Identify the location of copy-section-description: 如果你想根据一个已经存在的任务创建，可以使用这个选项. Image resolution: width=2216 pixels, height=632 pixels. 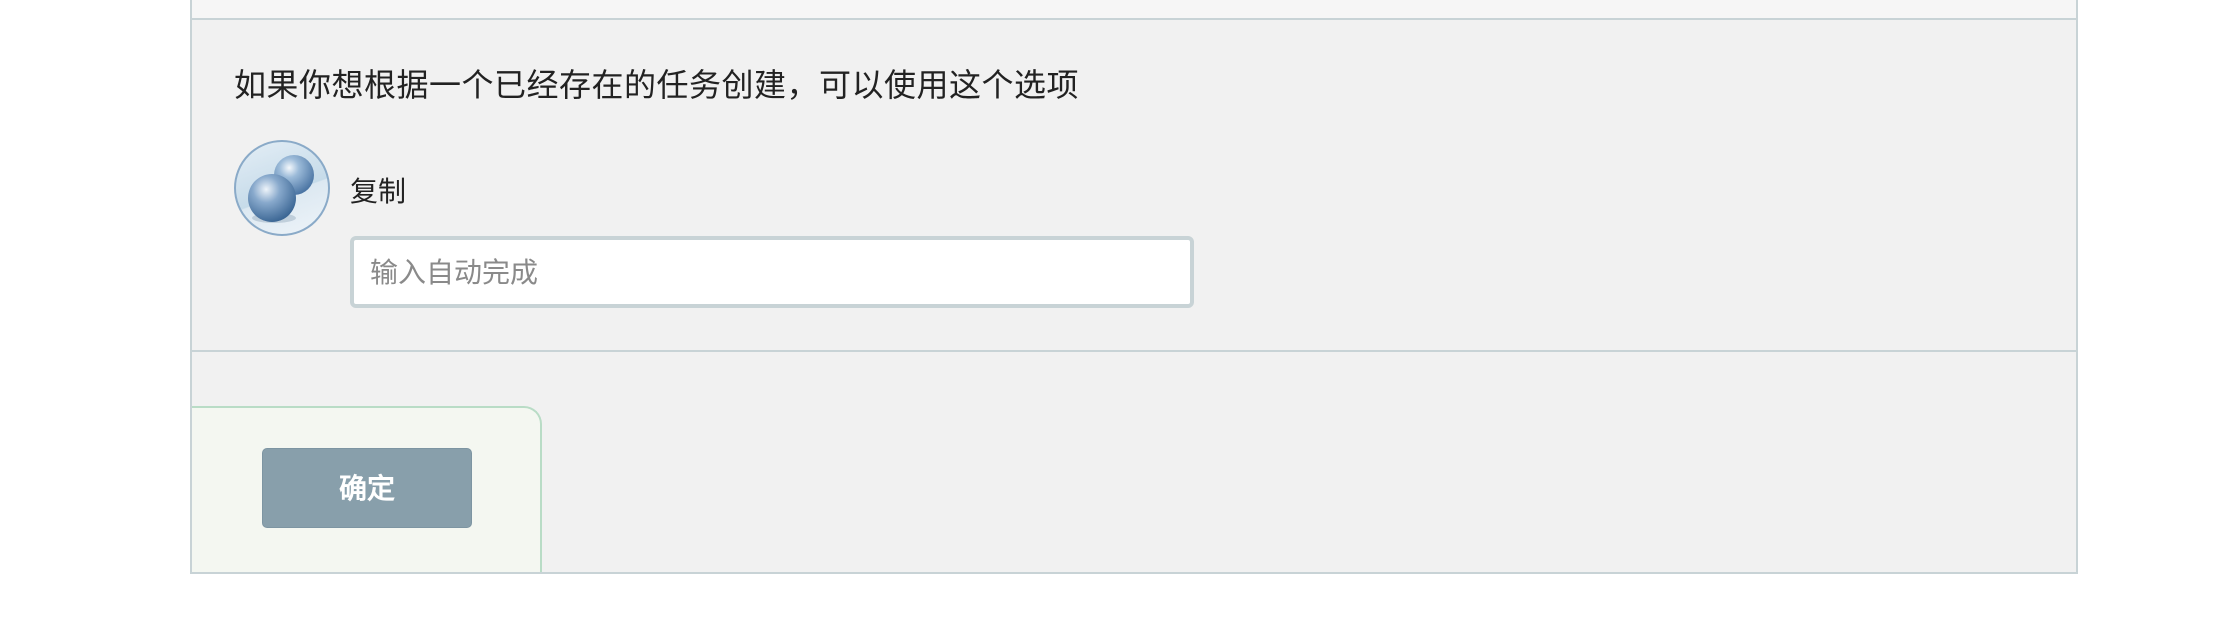
(657, 85).